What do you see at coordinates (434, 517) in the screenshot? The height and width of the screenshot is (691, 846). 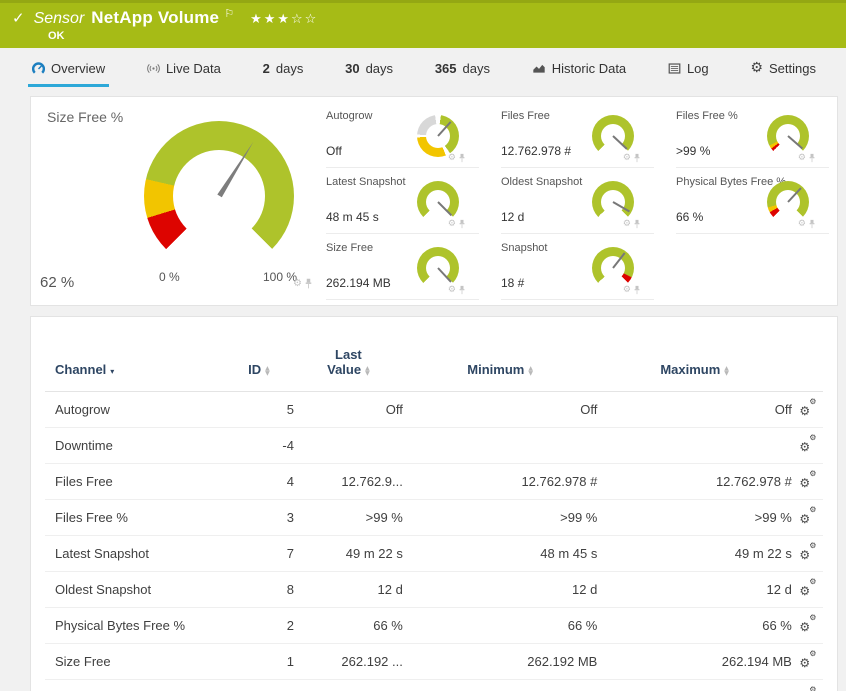 I see `table-row: Files Free % 3 >99 % >99 % >99 % ⚙ ⚙` at bounding box center [434, 517].